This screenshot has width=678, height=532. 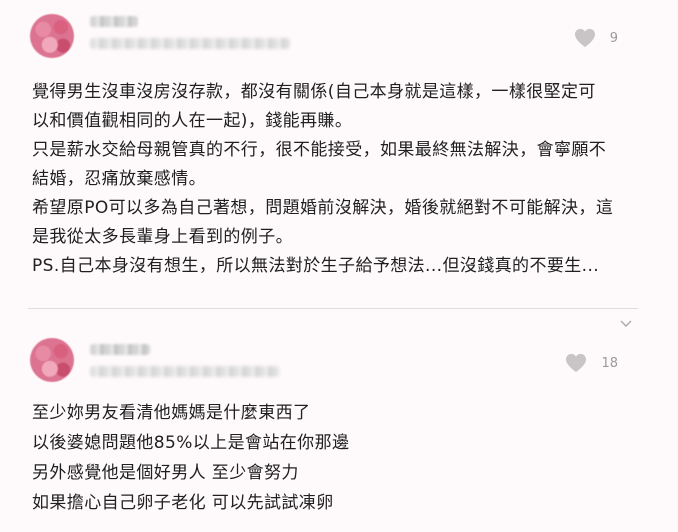 What do you see at coordinates (333, 308) in the screenshot?
I see `comment-divider` at bounding box center [333, 308].